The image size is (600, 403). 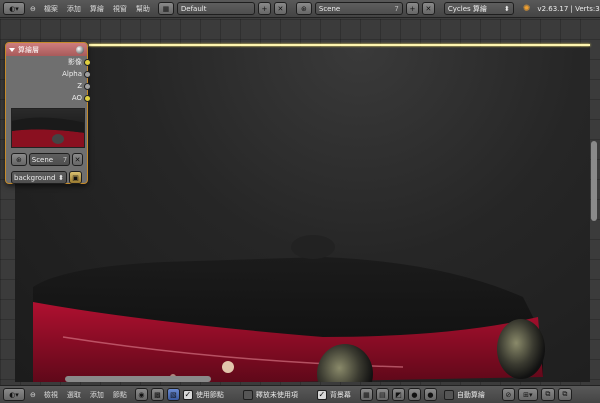 What do you see at coordinates (14, 394) in the screenshot?
I see `editor-type-button-bottom: ◐▾` at bounding box center [14, 394].